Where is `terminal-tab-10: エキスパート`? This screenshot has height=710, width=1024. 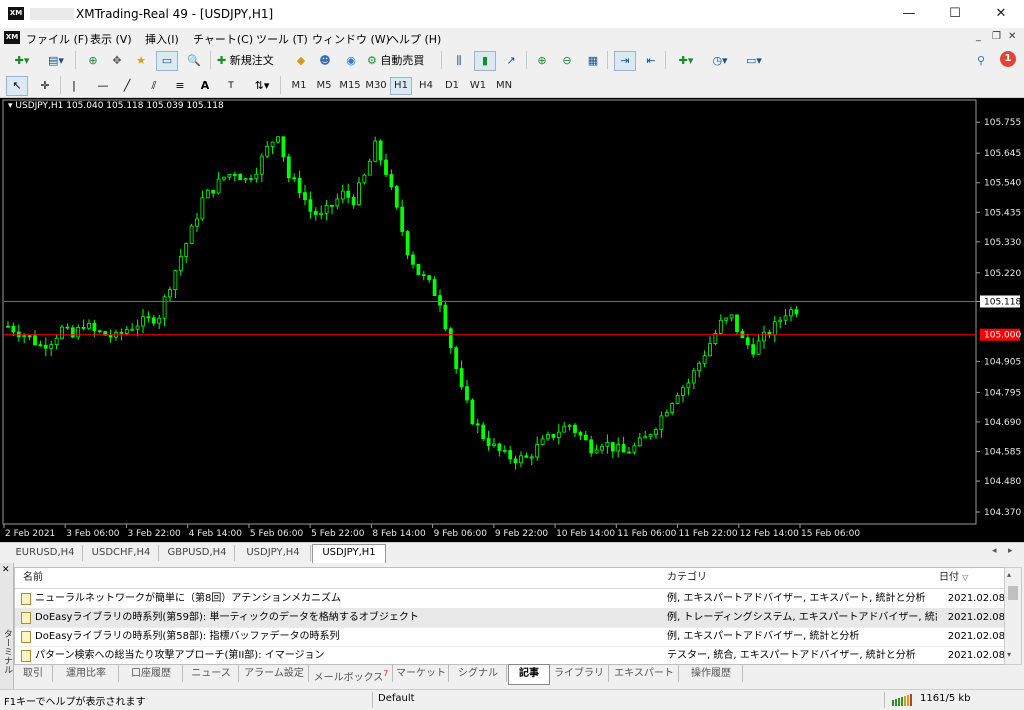
terminal-tab-10: エキスパート is located at coordinates (644, 673).